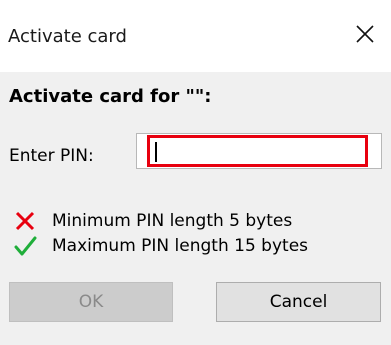  I want to click on pin-input, so click(257, 151).